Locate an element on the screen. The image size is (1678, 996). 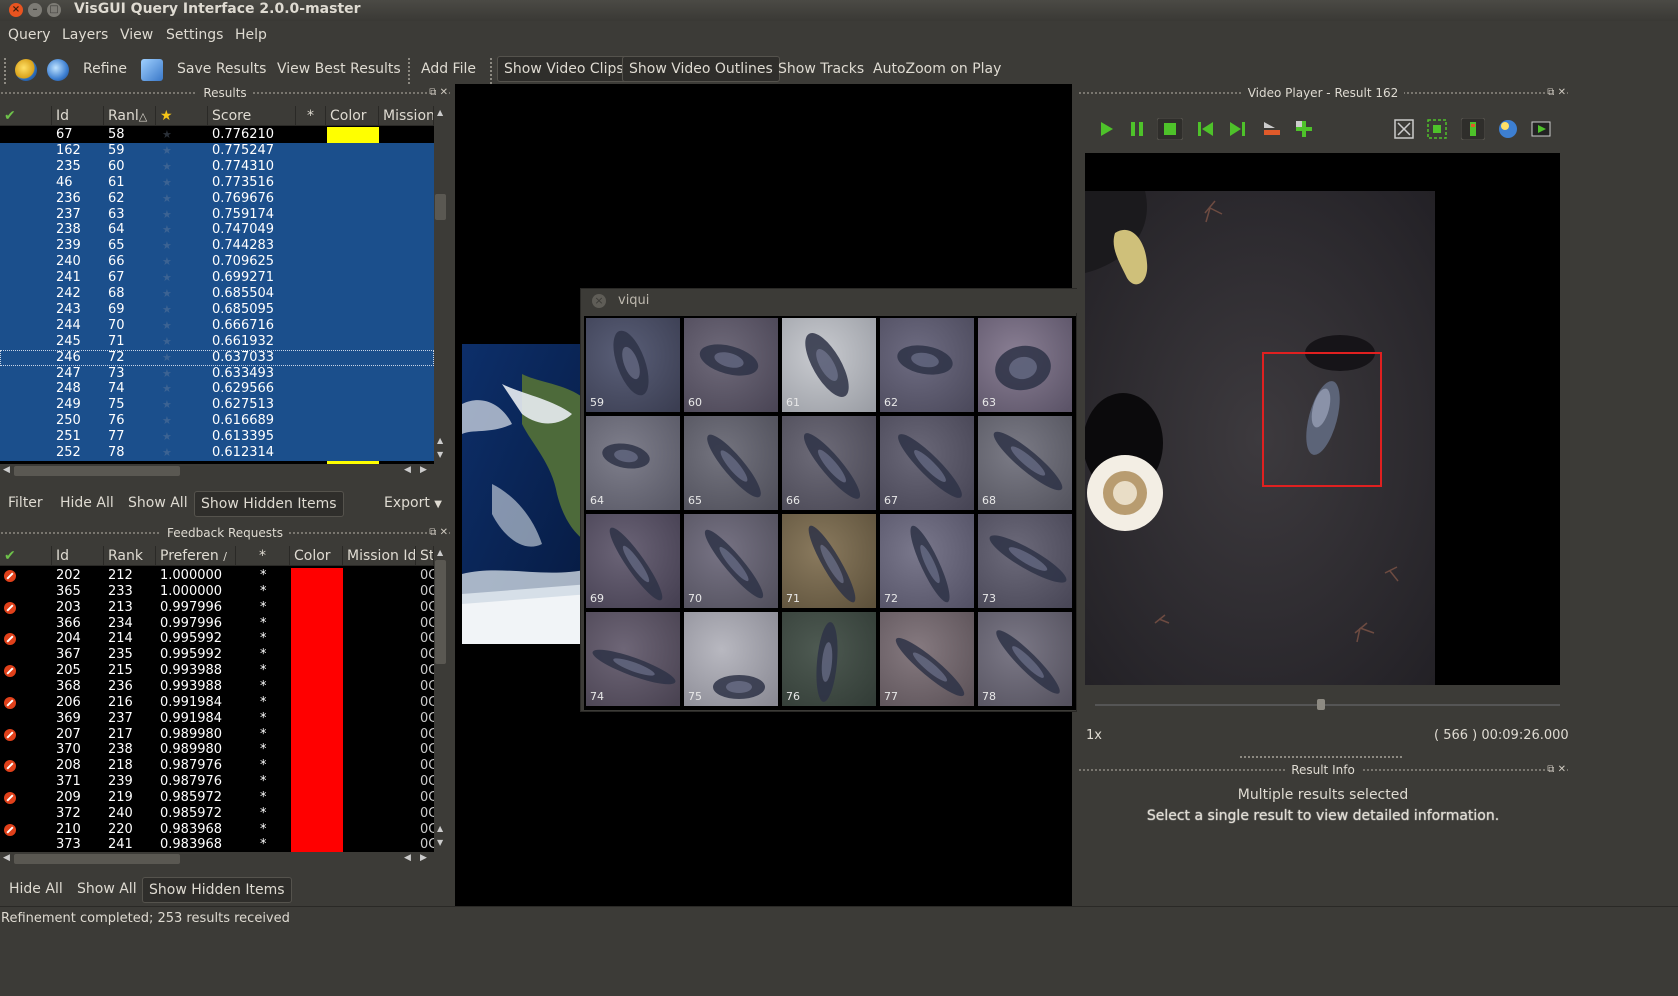
menu-help: Help is located at coordinates (251, 35).